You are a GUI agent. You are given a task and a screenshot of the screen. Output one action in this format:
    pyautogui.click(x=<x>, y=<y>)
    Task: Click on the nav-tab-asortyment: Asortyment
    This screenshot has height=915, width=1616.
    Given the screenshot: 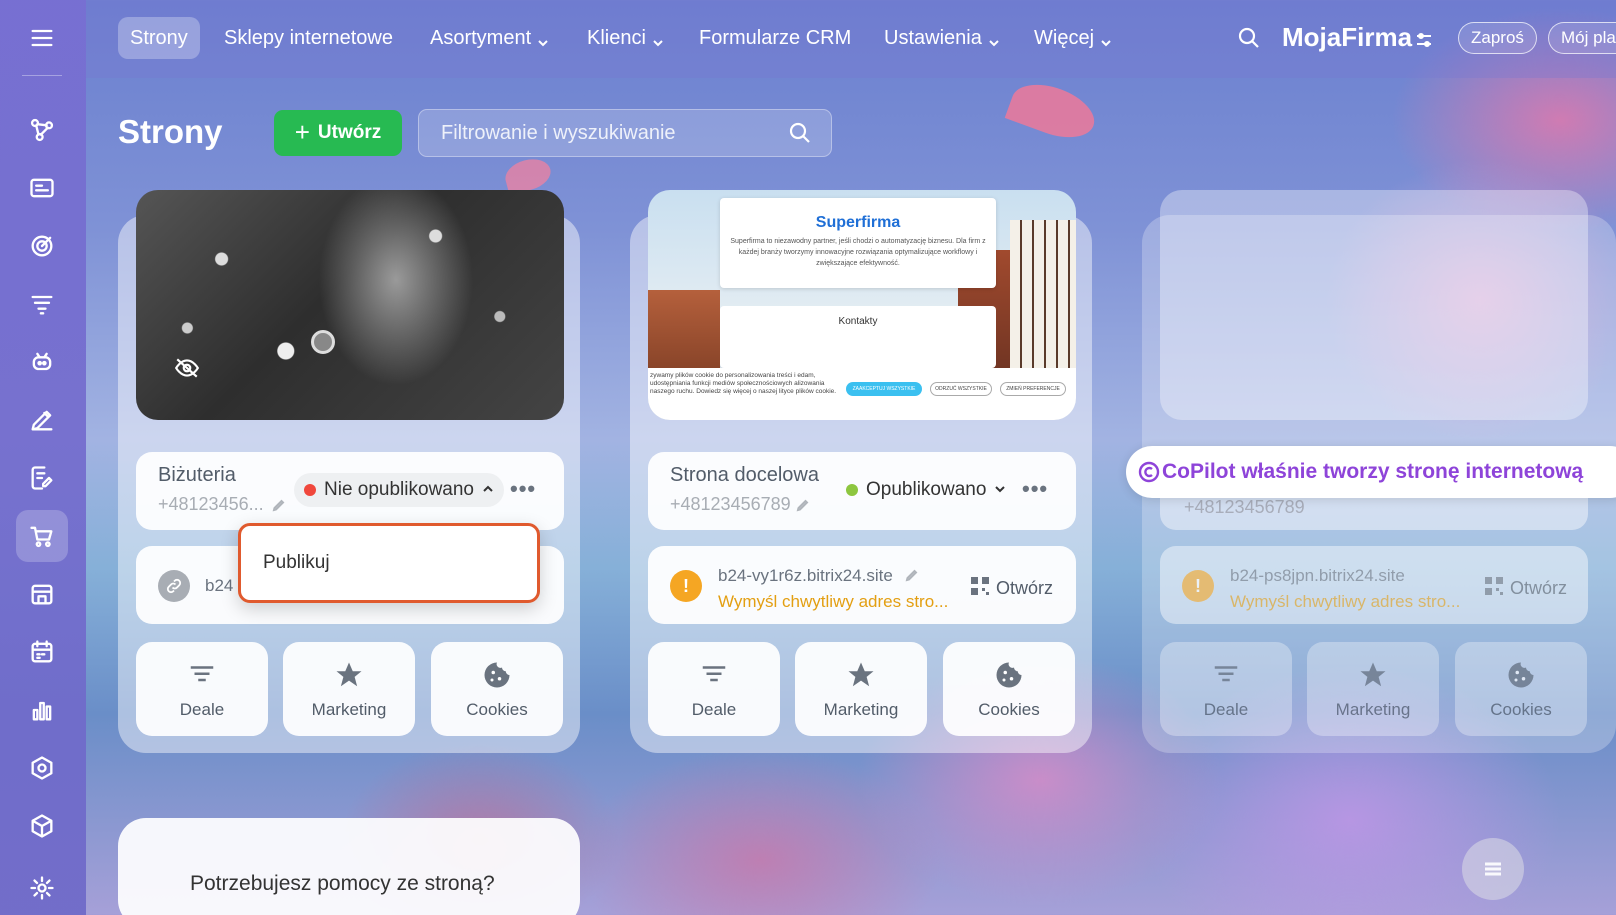 What is the action you would take?
    pyautogui.click(x=489, y=38)
    